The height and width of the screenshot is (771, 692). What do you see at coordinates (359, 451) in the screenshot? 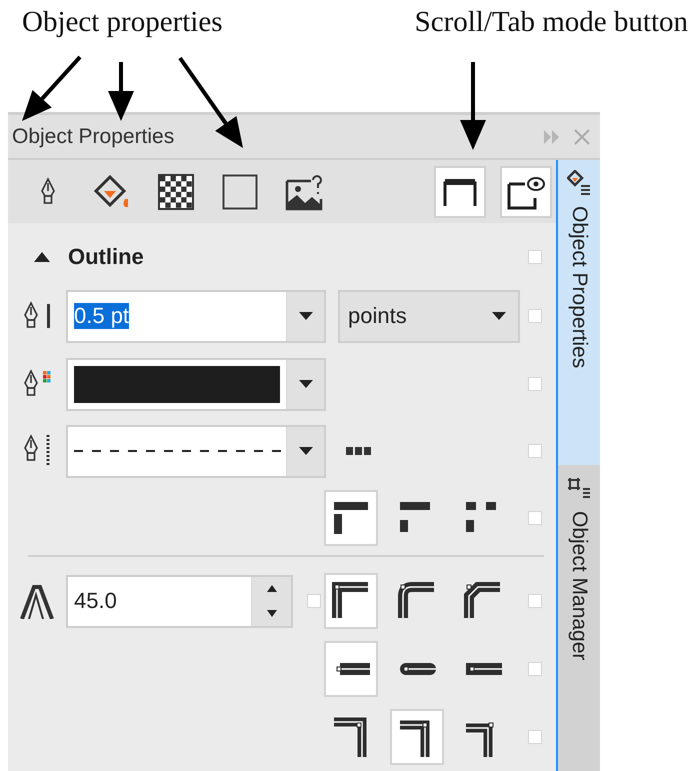
I see `dots-icon` at bounding box center [359, 451].